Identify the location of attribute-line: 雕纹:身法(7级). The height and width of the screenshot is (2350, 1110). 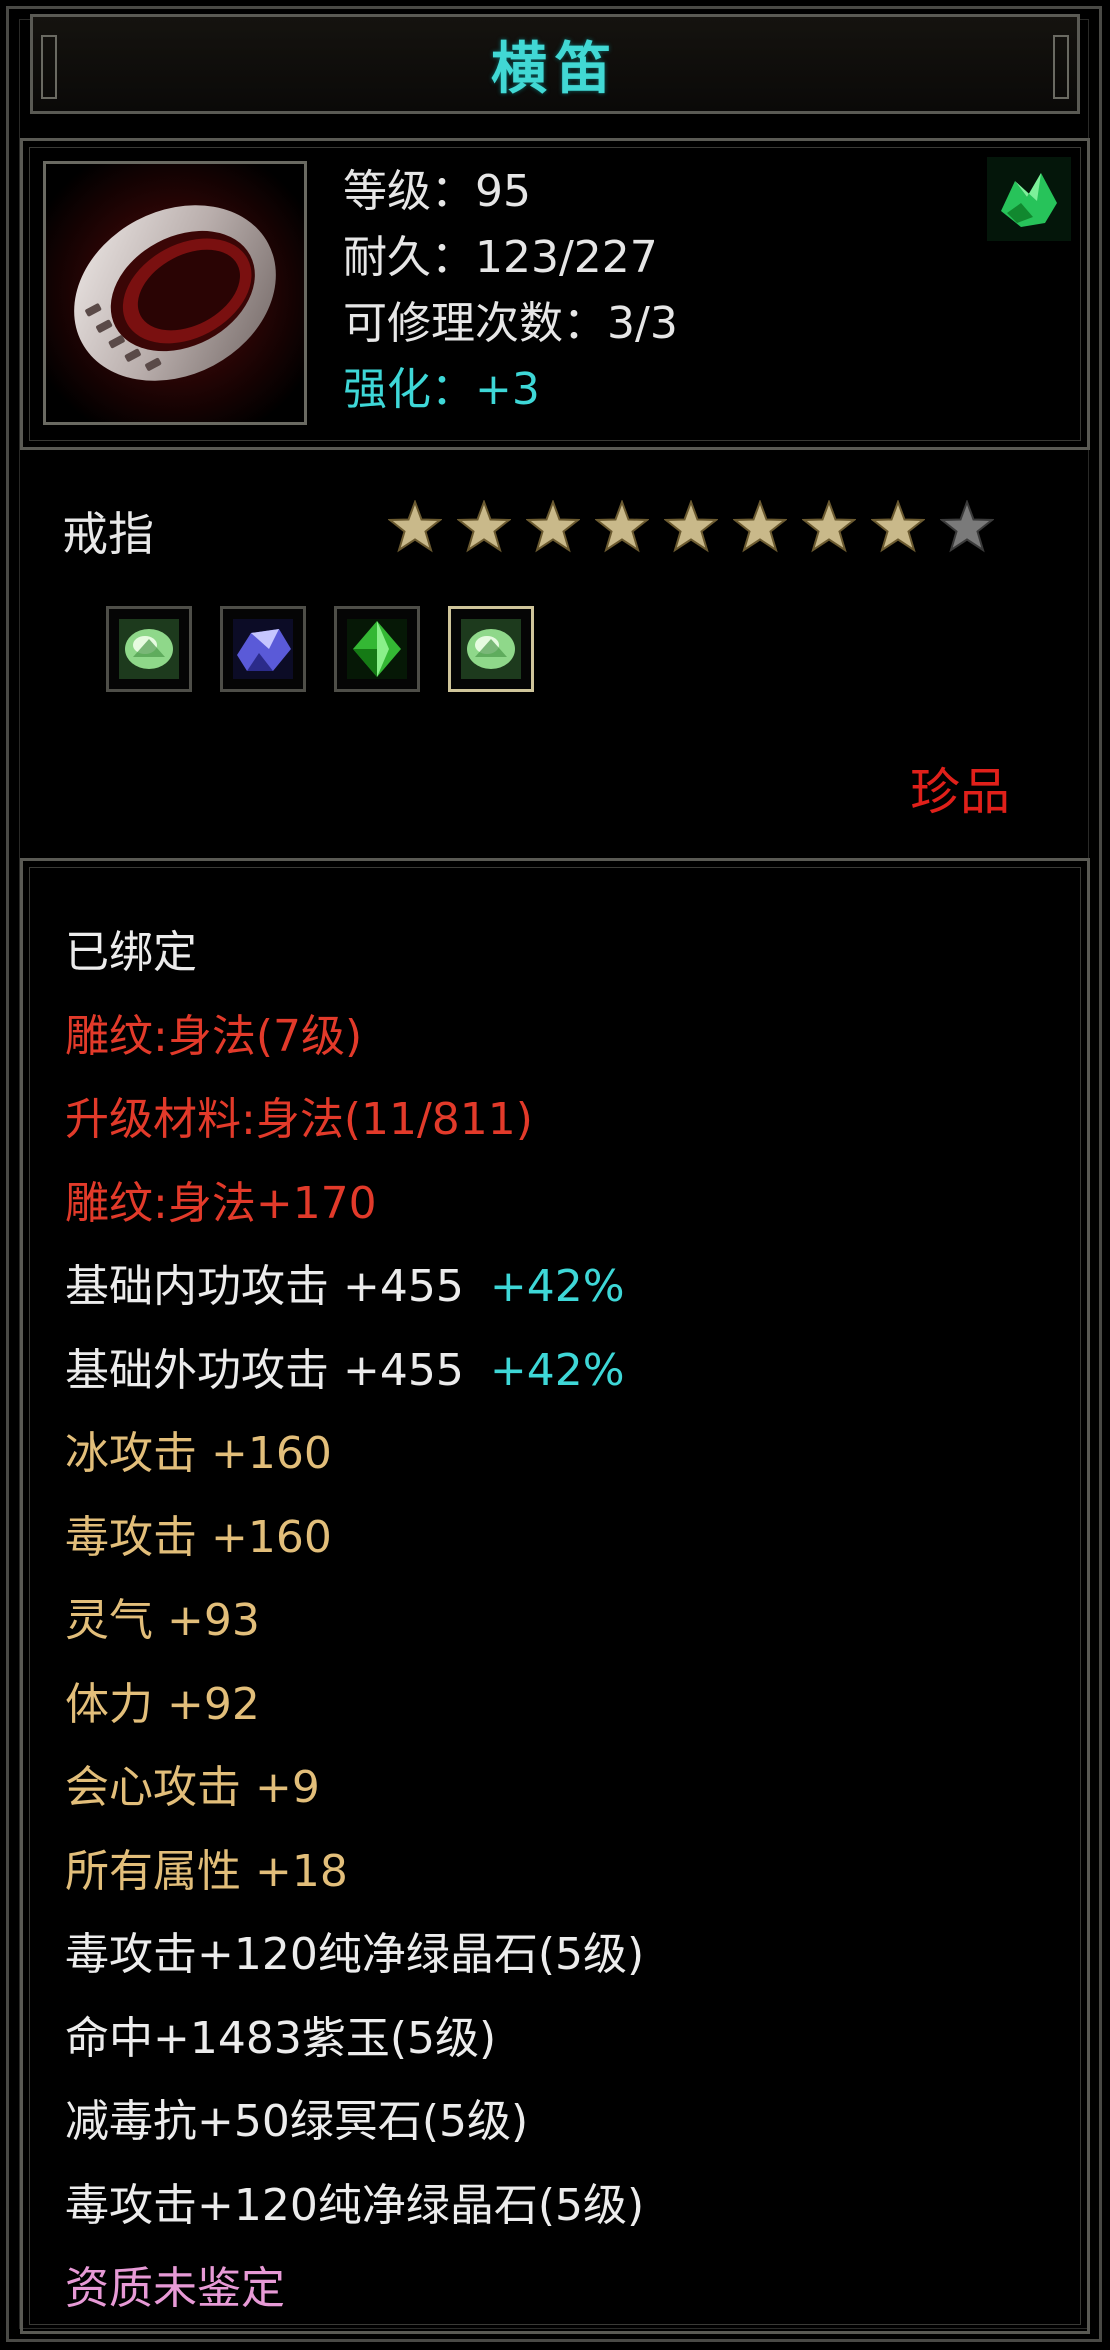
(354, 1037).